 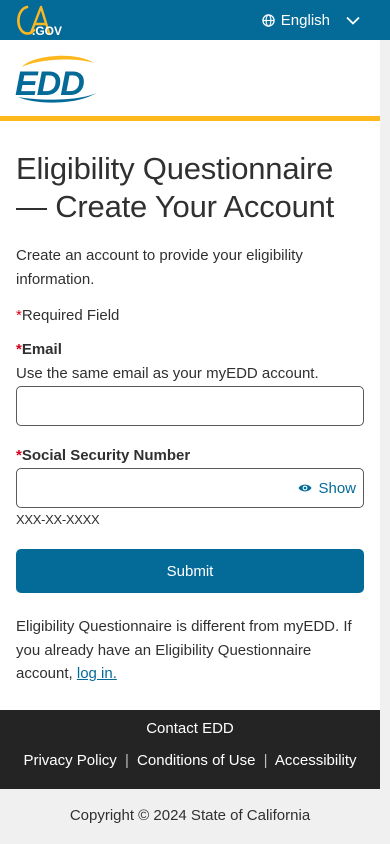 What do you see at coordinates (195, 20) in the screenshot?
I see `top-bar: .GOV English` at bounding box center [195, 20].